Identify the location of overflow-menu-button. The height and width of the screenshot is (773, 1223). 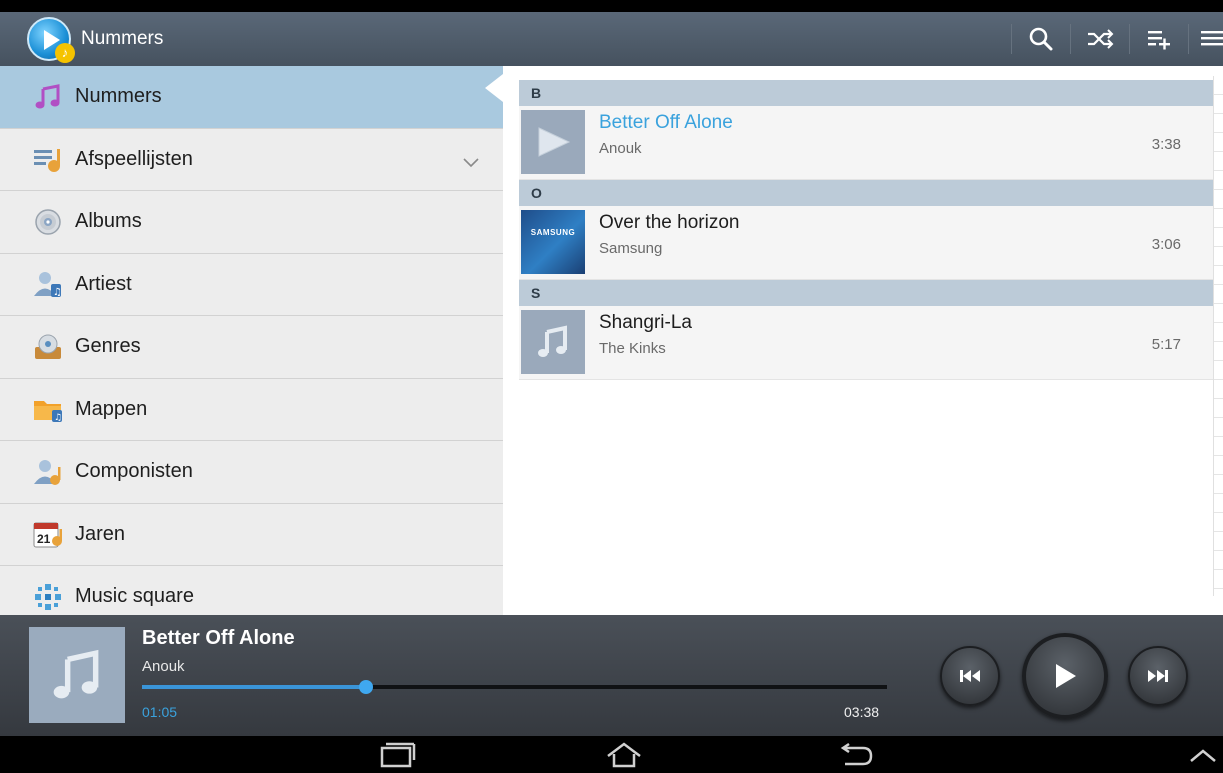
(1206, 39).